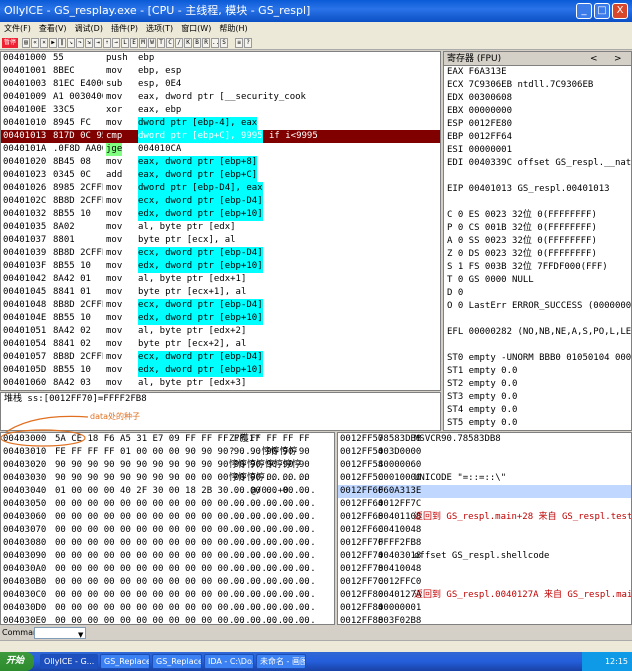  I want to click on menu-window: 窗口(W), so click(196, 29).